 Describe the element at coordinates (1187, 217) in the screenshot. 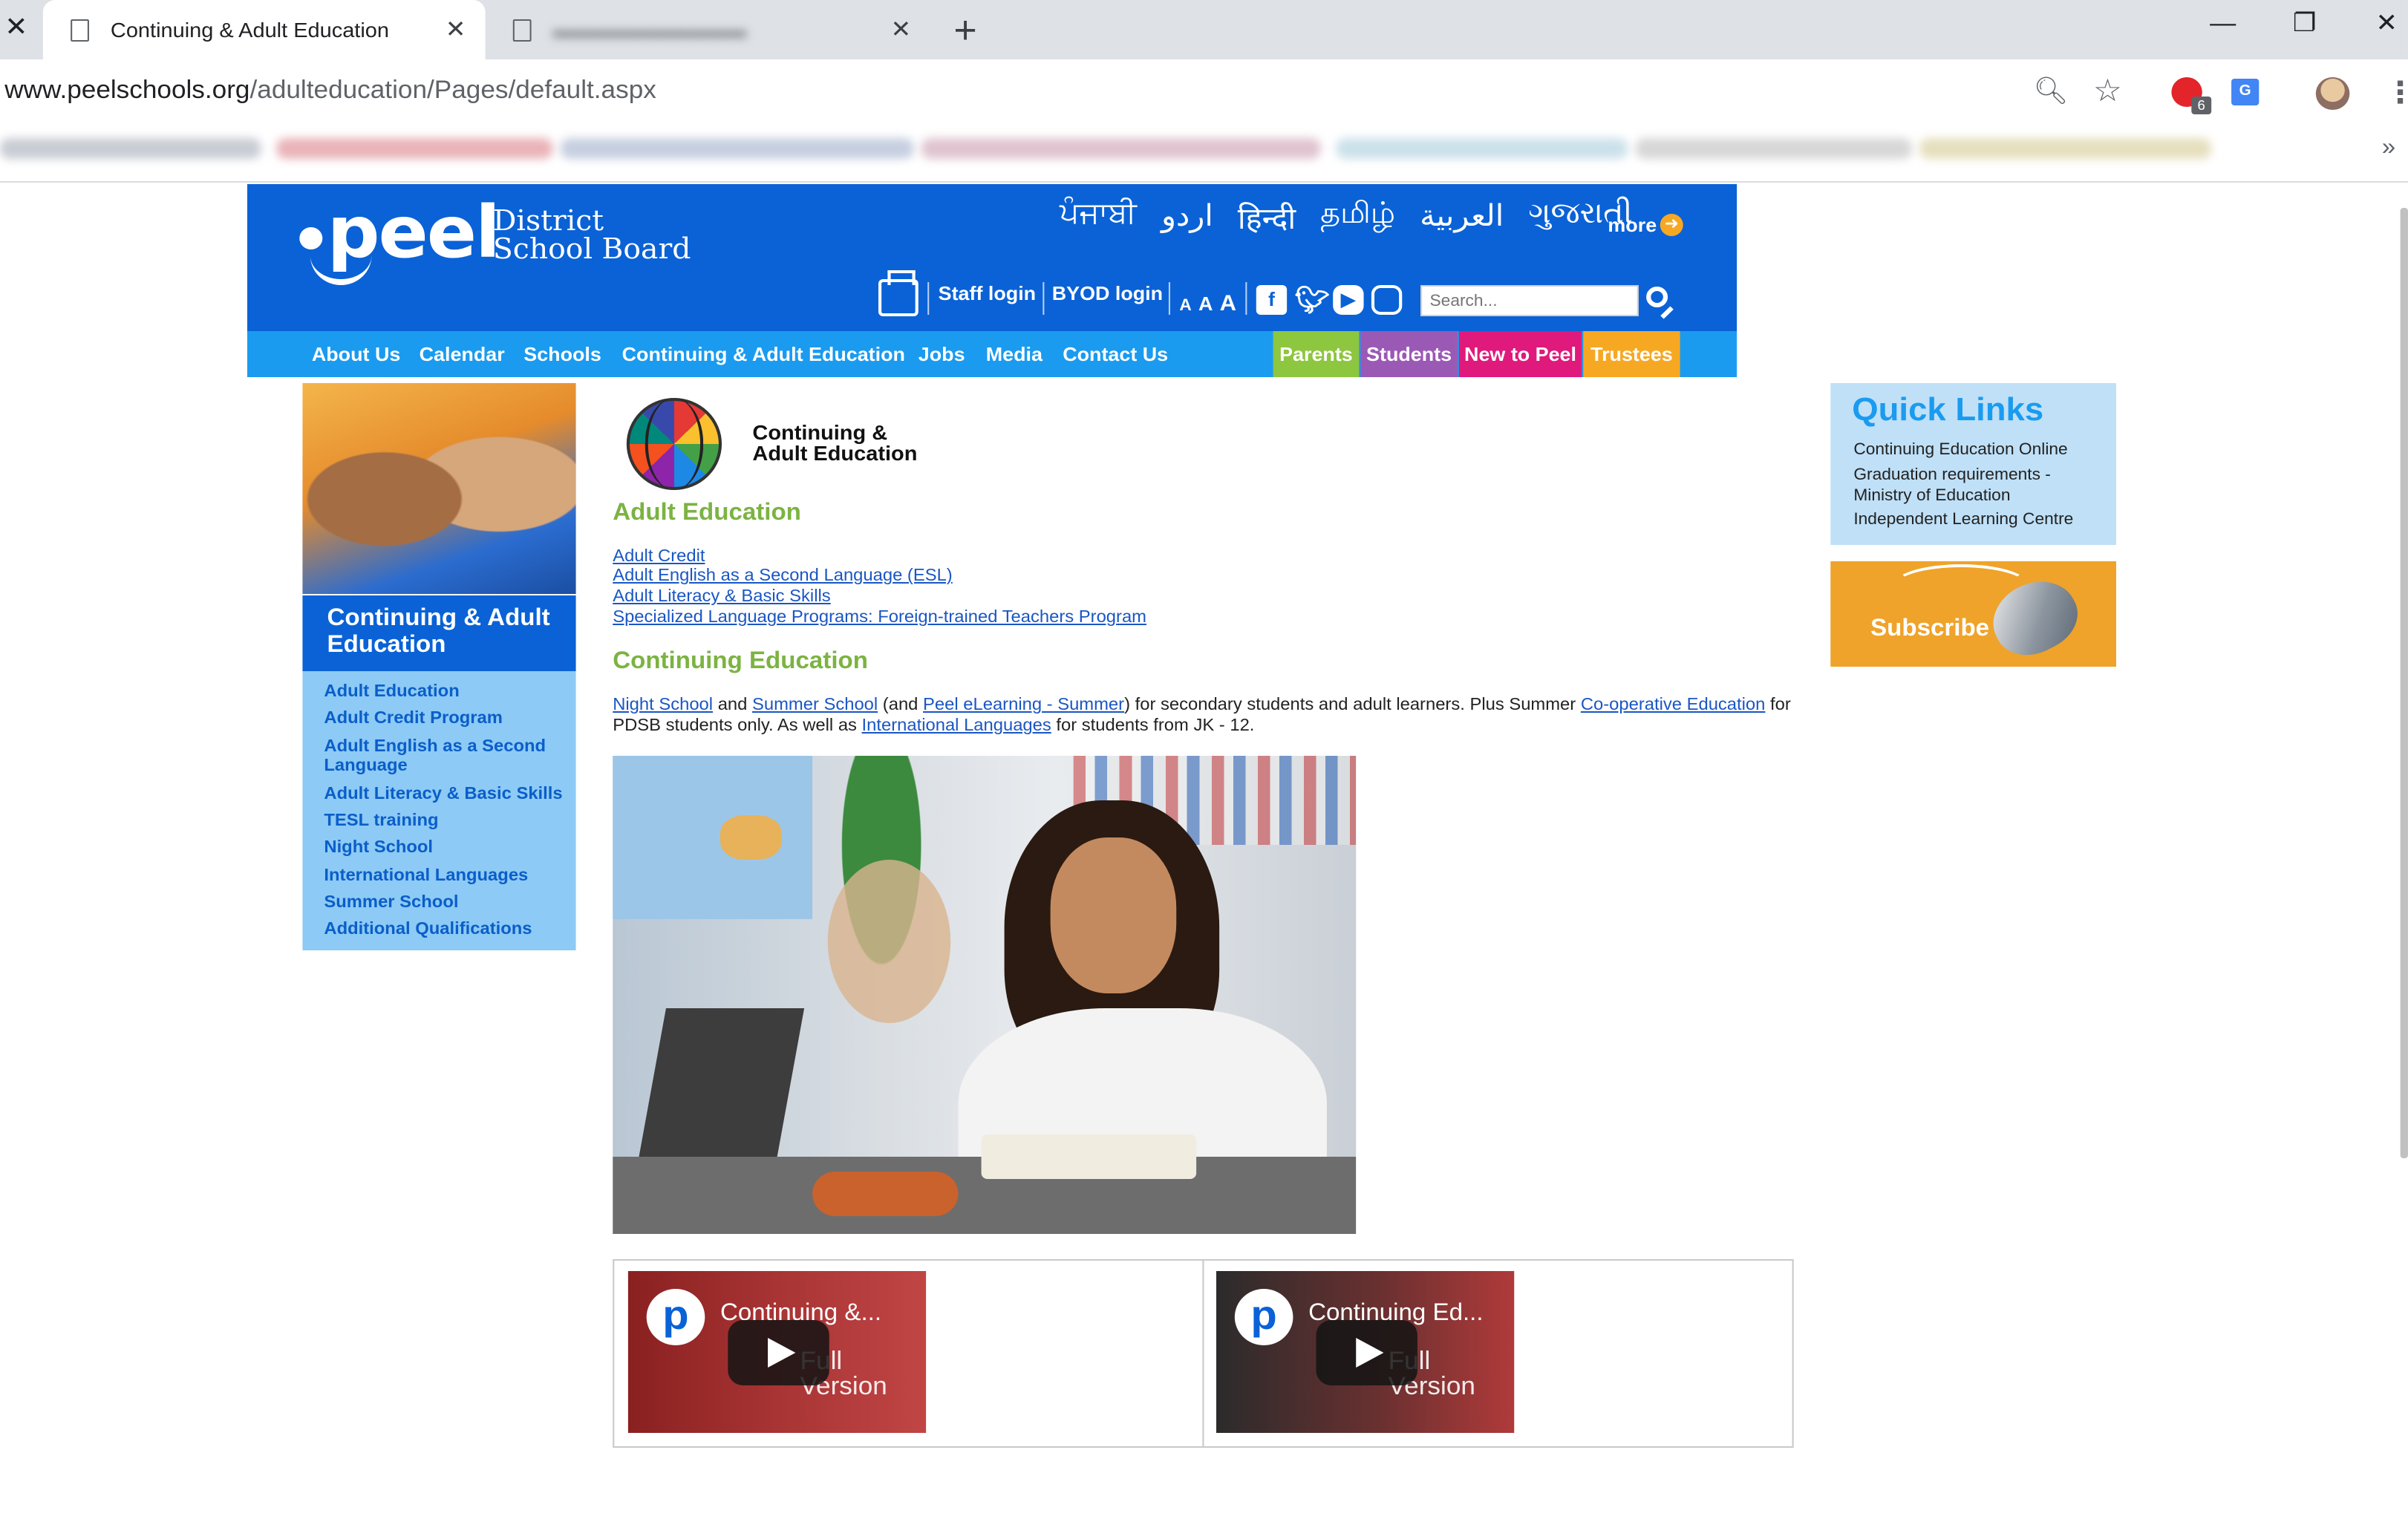

I see `lang-urdu: اردو` at that location.